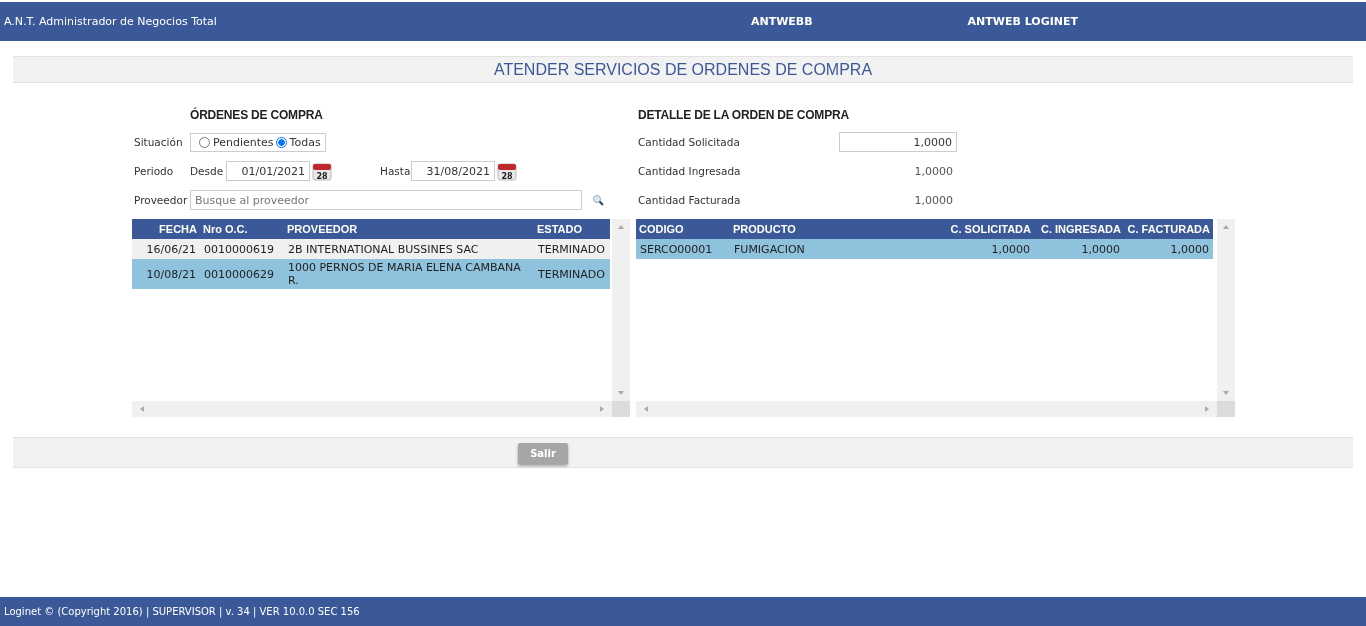  Describe the element at coordinates (110, 21) in the screenshot. I see `app-title: A.N.T. Administrador de Negocios Total` at that location.